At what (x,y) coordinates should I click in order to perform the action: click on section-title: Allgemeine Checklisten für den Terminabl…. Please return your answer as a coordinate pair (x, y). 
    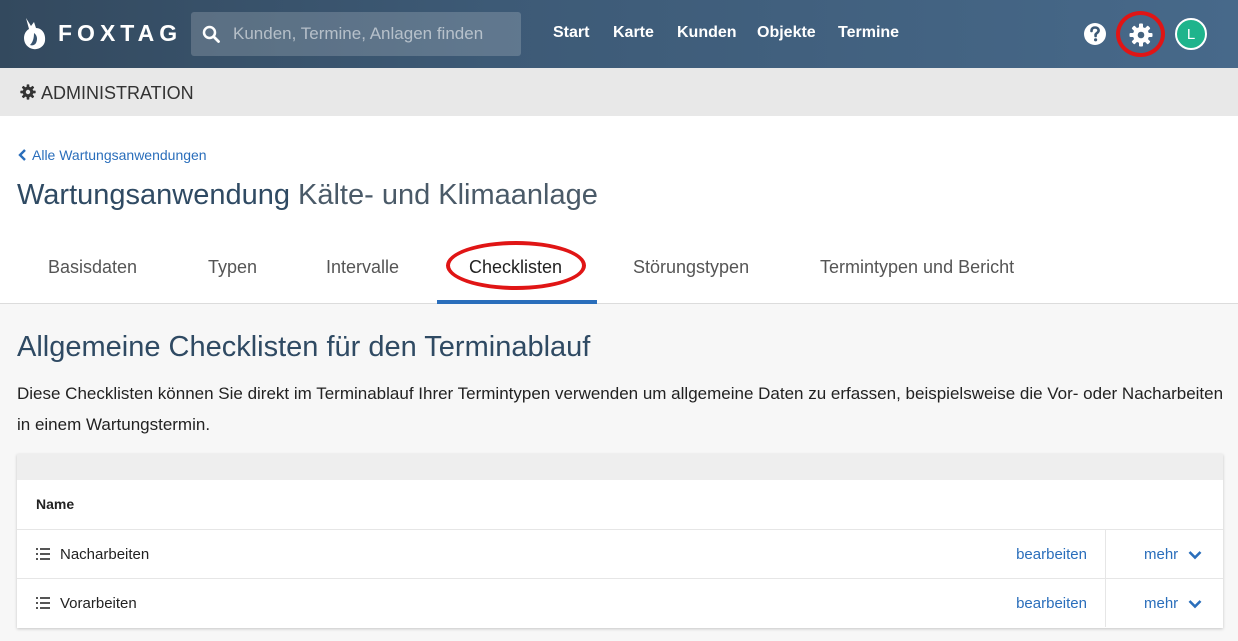
    Looking at the image, I should click on (304, 347).